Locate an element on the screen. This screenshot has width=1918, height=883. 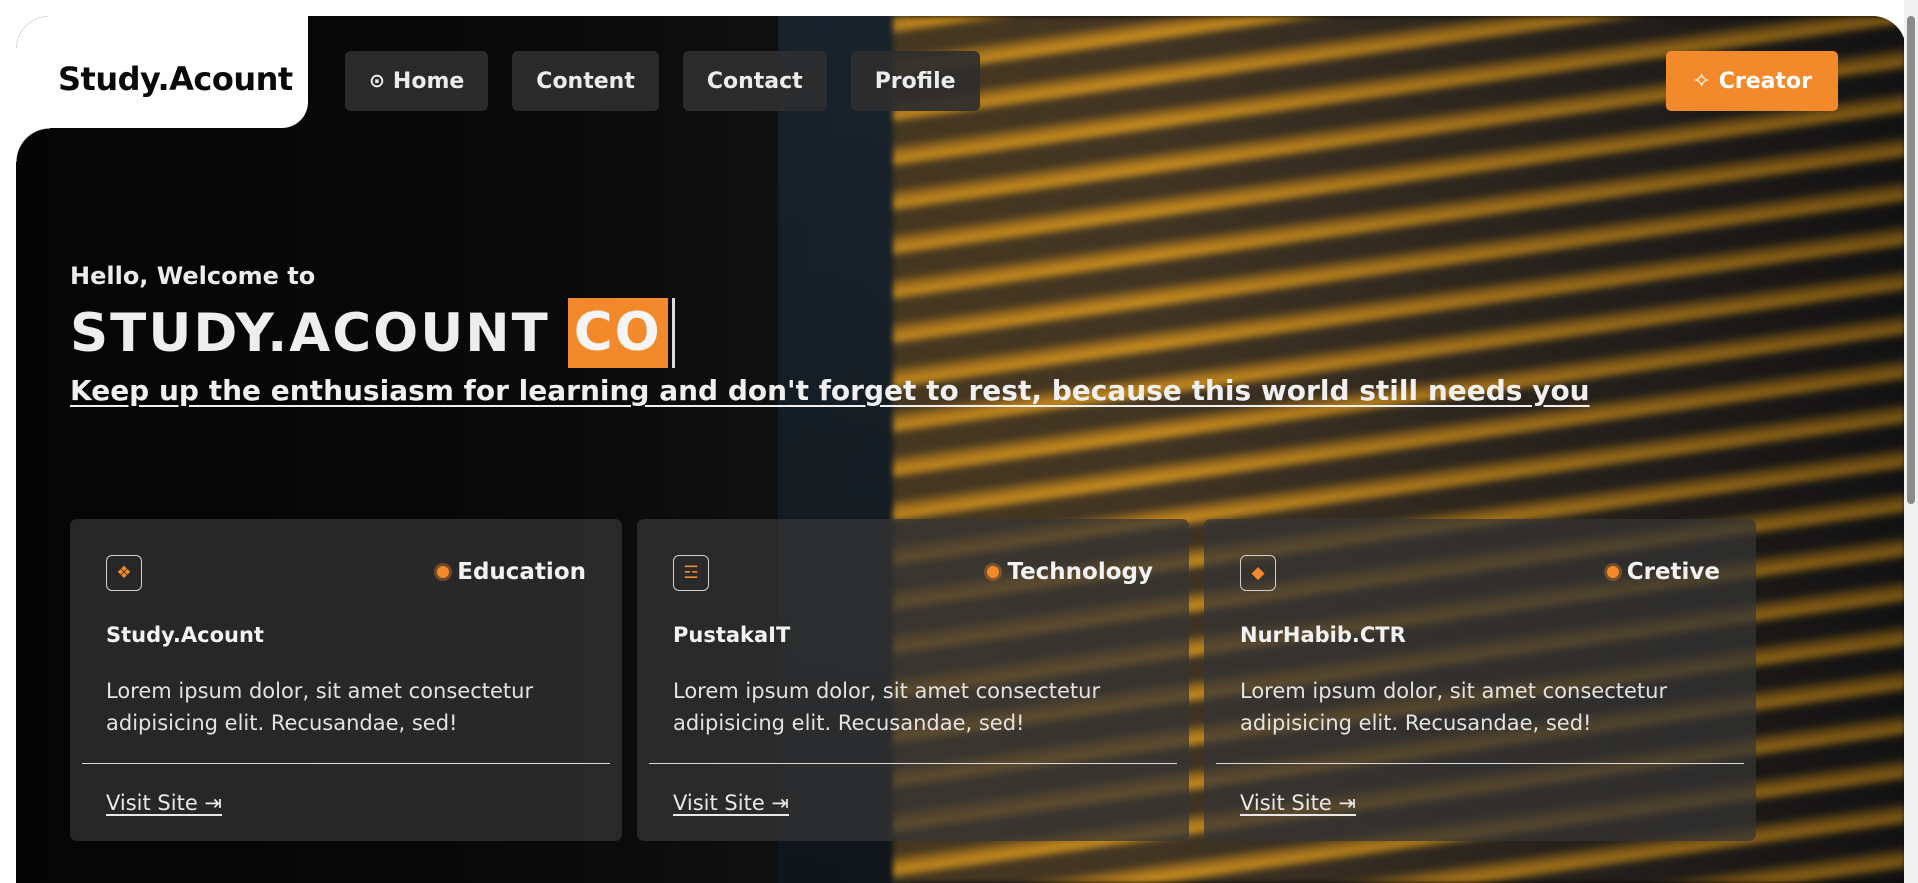
nav-profile-button: Profile is located at coordinates (915, 81).